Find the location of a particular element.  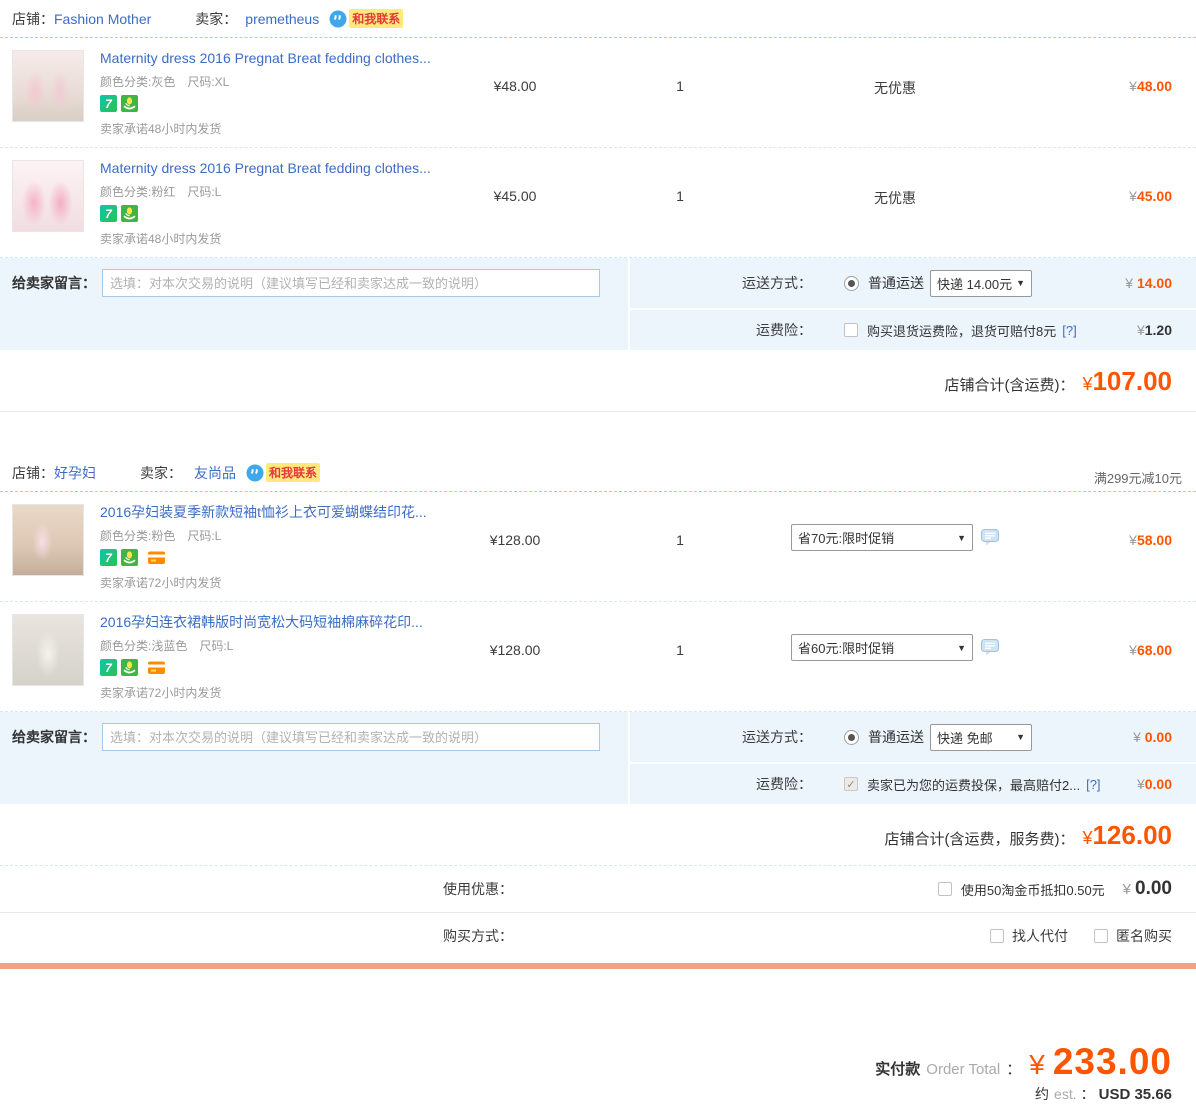

product-specs: 颜色分类:粉色 尺码:L is located at coordinates (161, 536).